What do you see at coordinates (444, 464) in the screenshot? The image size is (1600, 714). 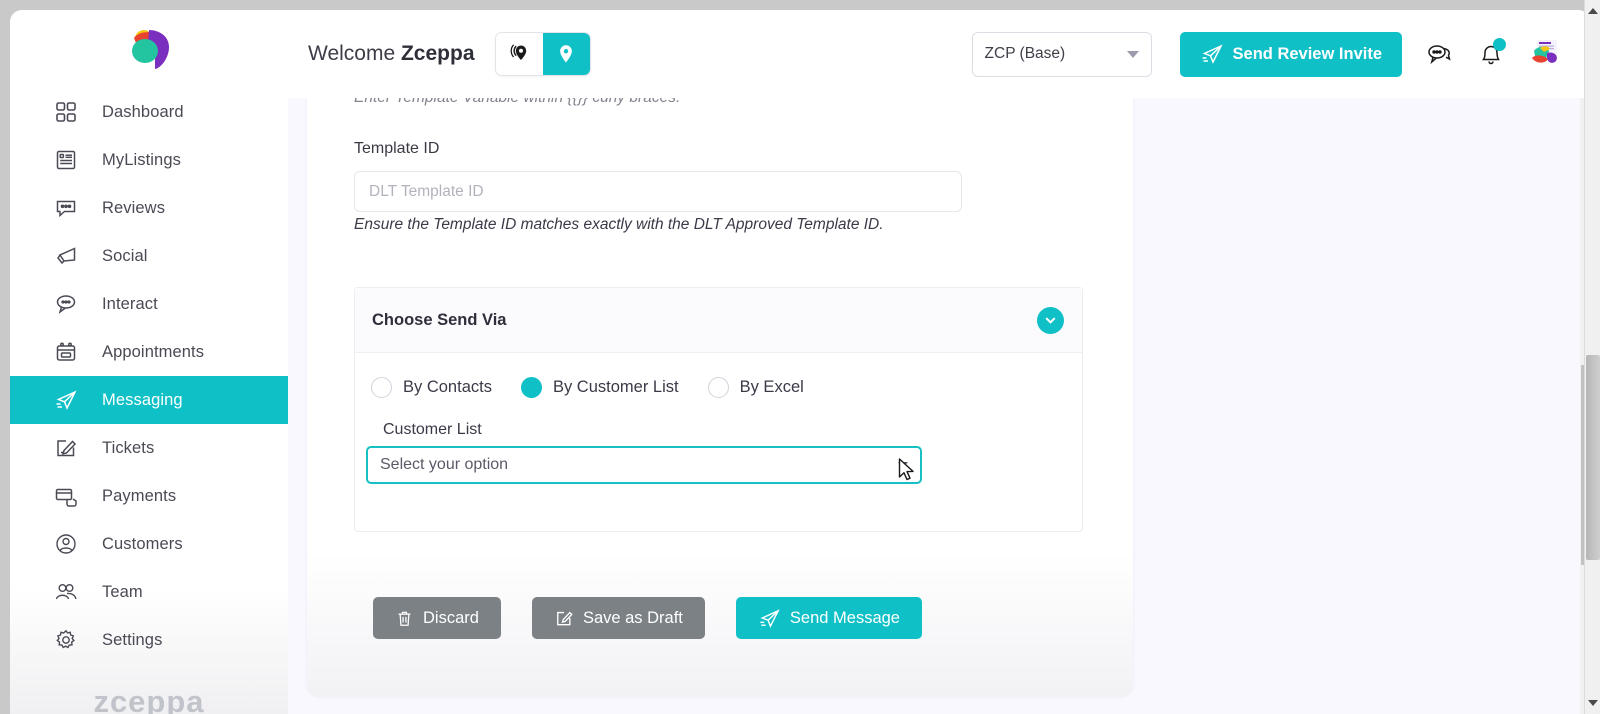 I see `customer-list-select-value: Select your option` at bounding box center [444, 464].